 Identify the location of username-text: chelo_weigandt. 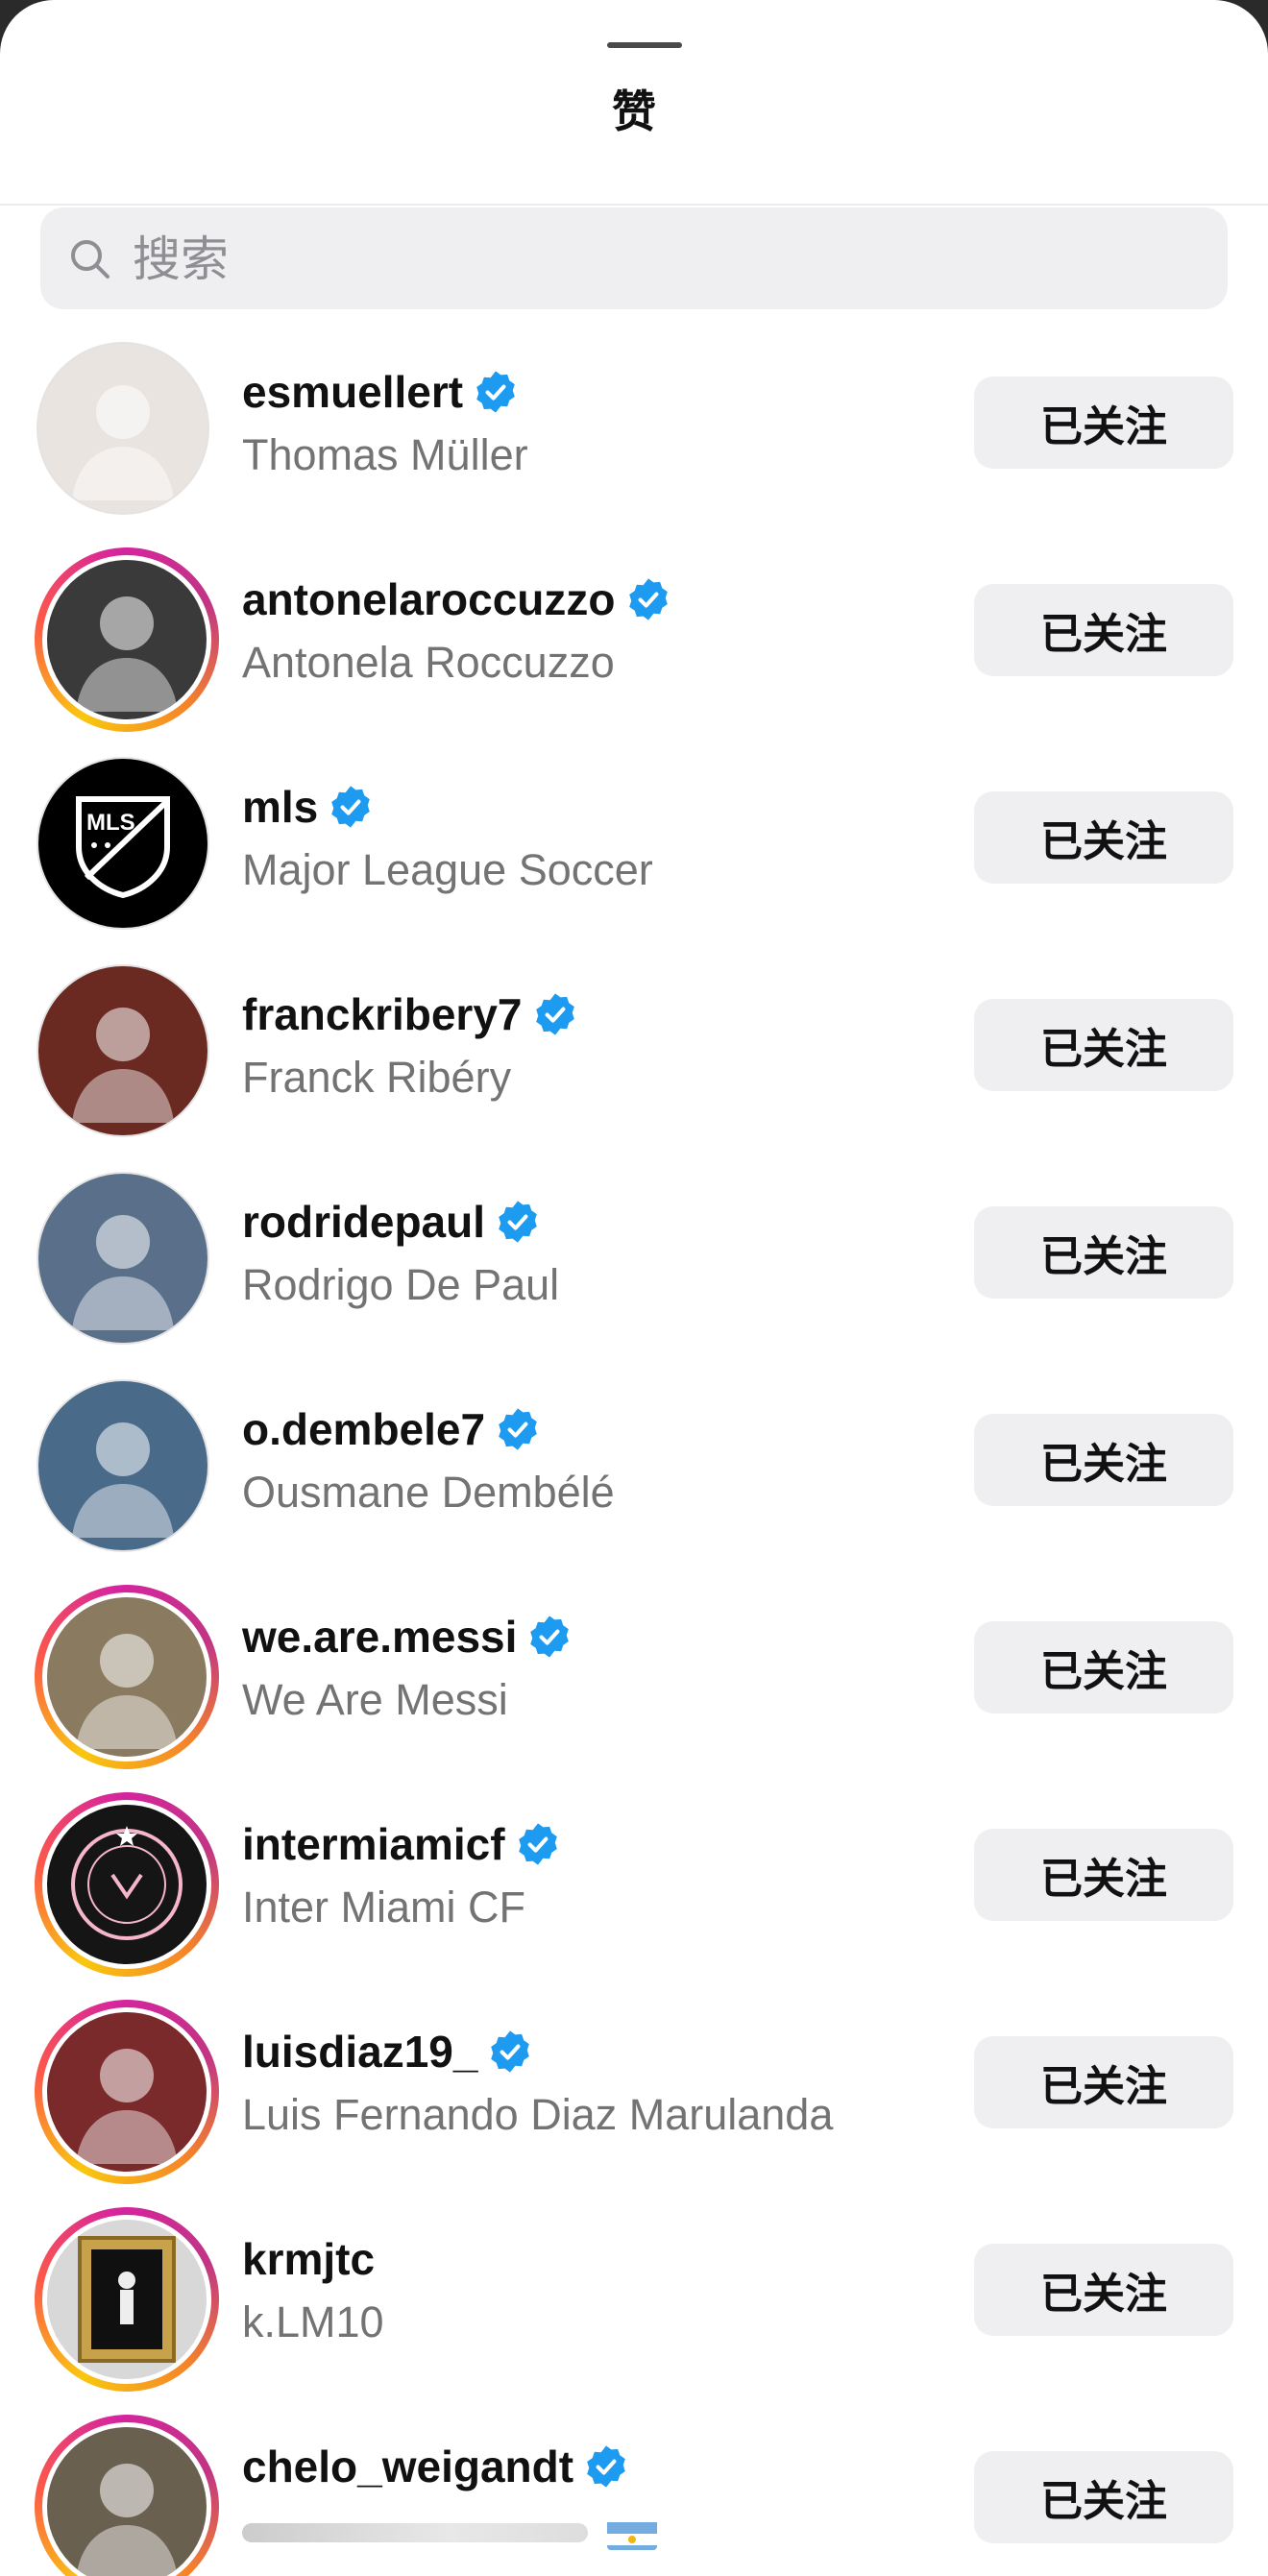
(408, 2467).